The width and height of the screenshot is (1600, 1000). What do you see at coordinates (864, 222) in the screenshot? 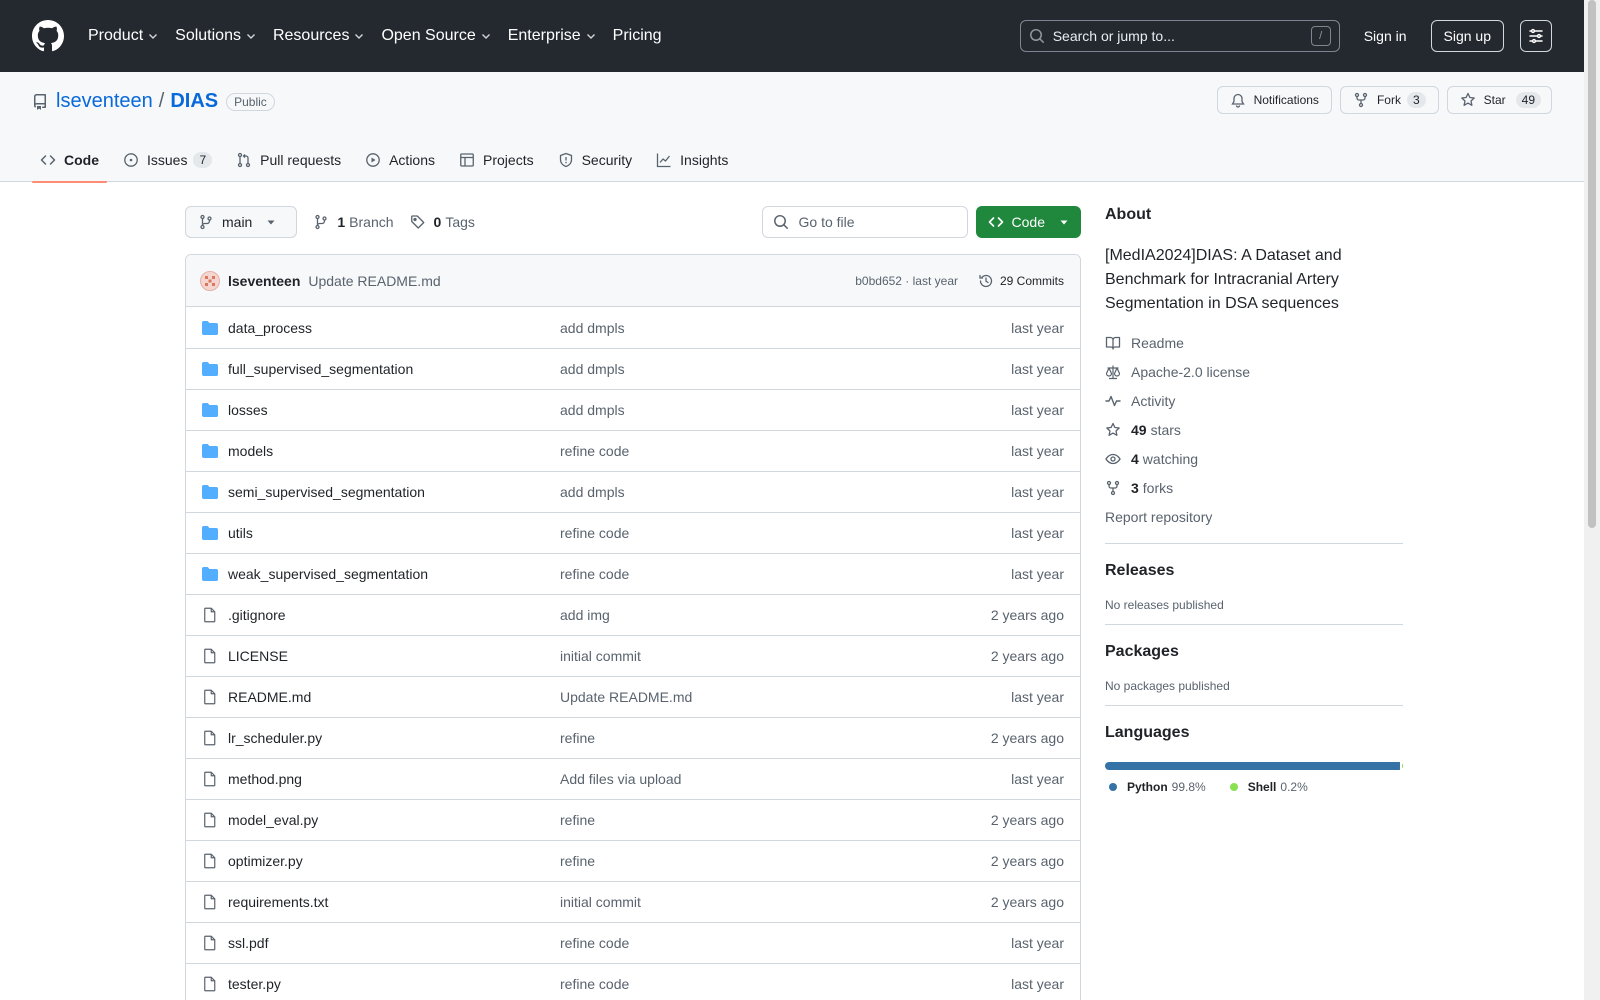
I see `go-to-file-input: Go to file` at bounding box center [864, 222].